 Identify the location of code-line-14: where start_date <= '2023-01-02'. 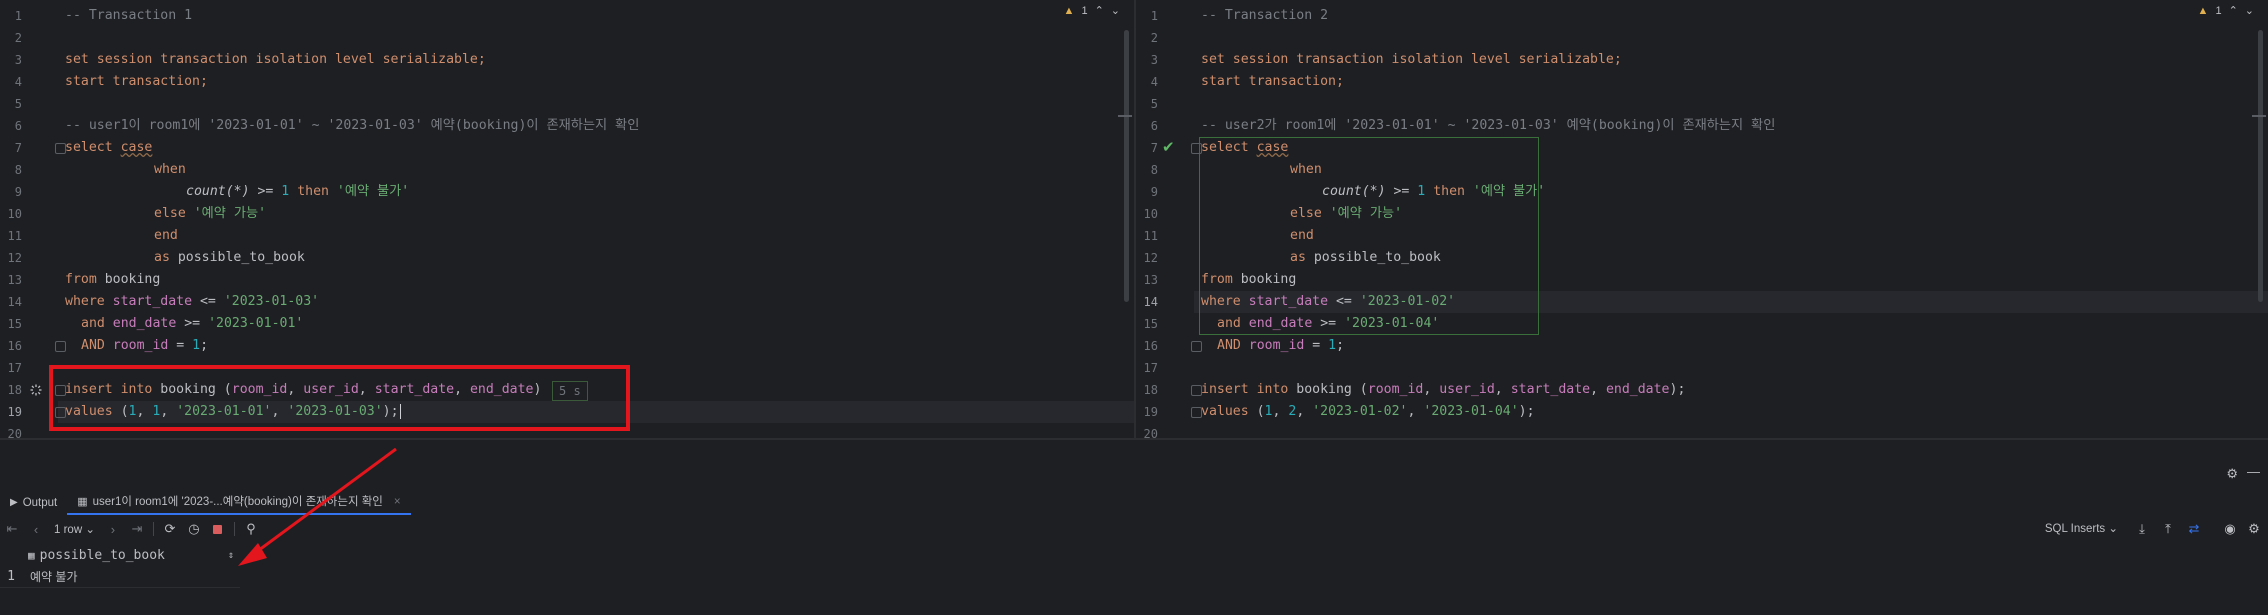
(1328, 302).